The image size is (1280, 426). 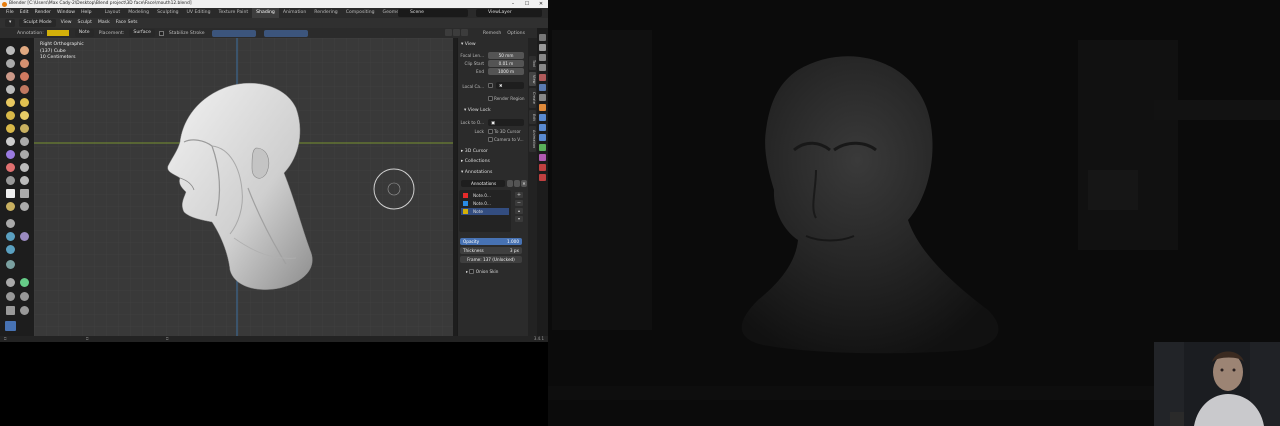 I want to click on lock-to-object-field: ▣, so click(x=506, y=122).